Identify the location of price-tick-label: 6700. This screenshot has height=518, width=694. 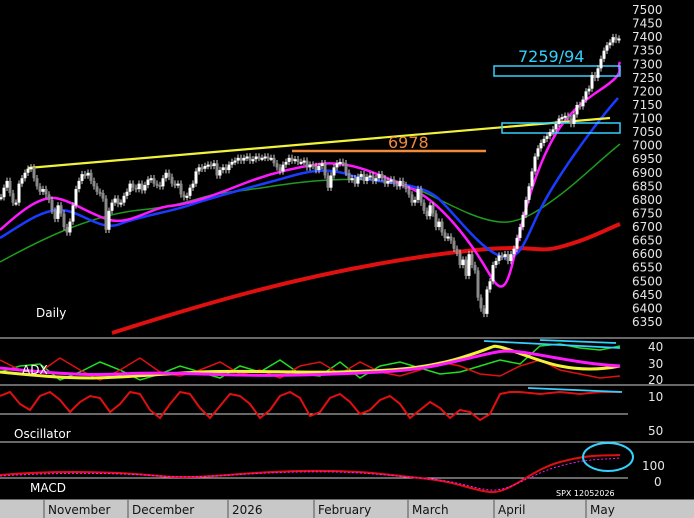
(647, 227).